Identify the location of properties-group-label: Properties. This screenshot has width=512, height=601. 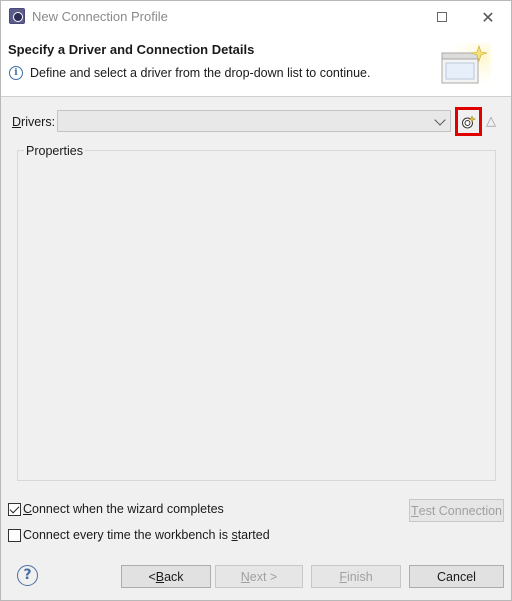
(54, 151).